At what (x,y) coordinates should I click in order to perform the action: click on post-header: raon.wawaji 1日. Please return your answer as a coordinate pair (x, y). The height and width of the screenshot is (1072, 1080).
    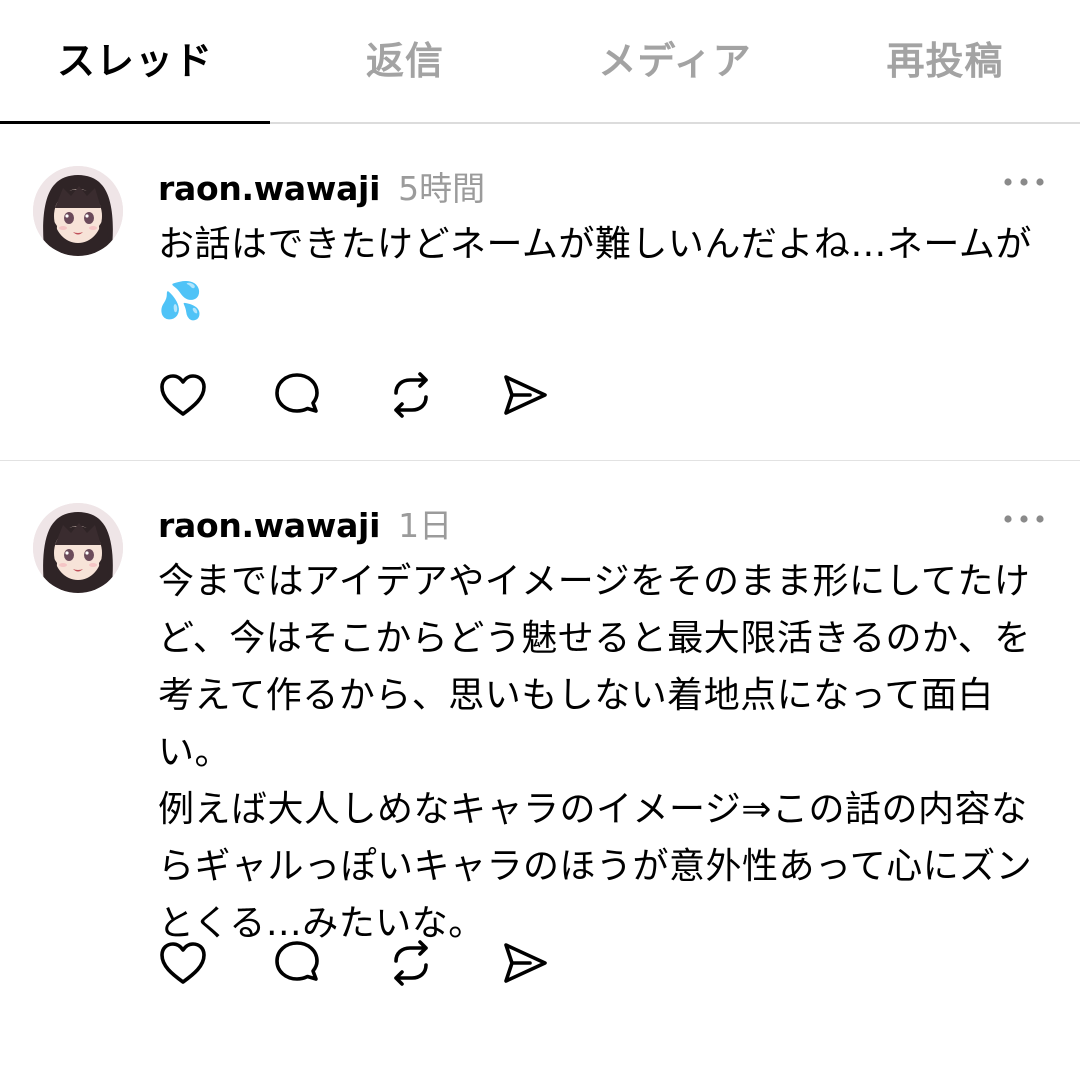
    Looking at the image, I should click on (305, 523).